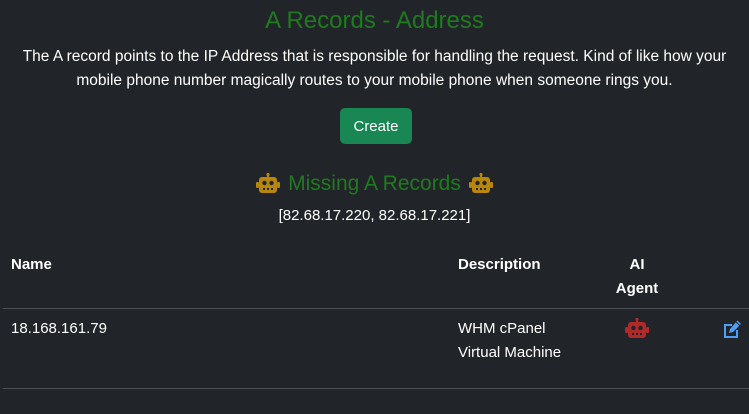 The image size is (749, 414). What do you see at coordinates (499, 264) in the screenshot?
I see `column-header-description: Description` at bounding box center [499, 264].